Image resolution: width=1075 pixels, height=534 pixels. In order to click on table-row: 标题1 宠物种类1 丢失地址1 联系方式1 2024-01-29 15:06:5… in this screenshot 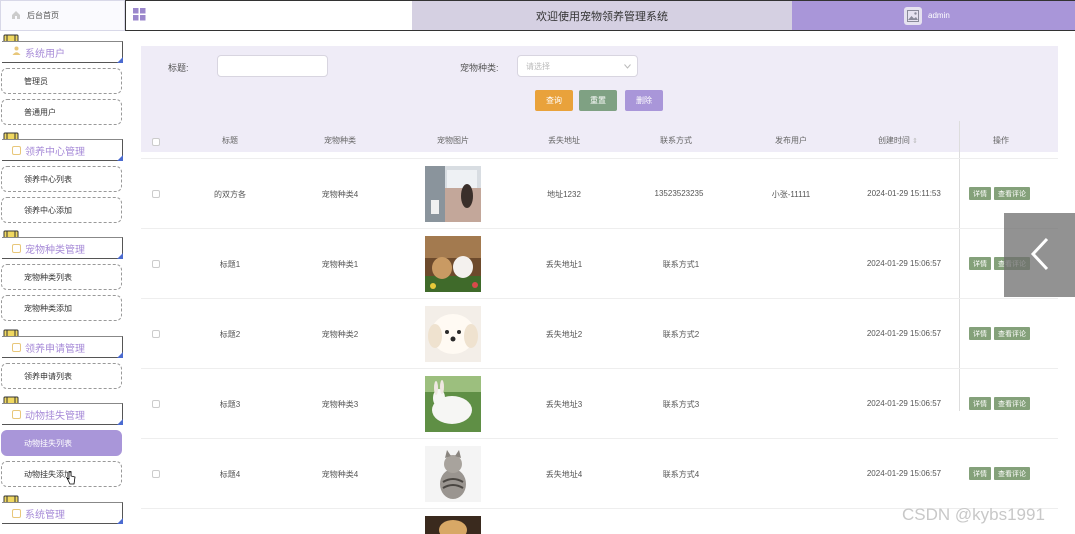, I will do `click(599, 264)`.